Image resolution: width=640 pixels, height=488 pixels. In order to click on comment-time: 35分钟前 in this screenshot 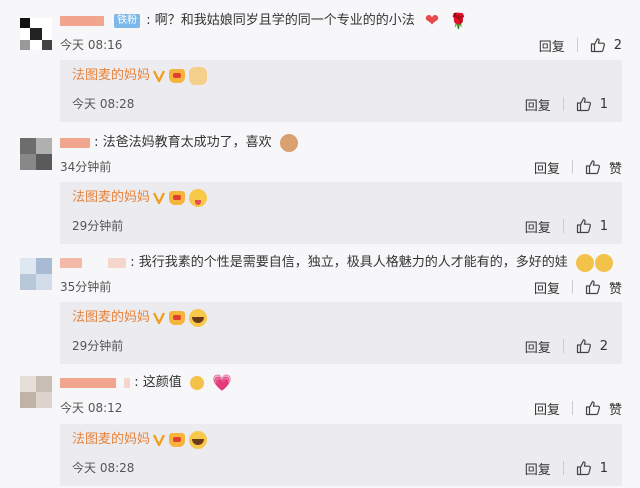, I will do `click(86, 287)`.